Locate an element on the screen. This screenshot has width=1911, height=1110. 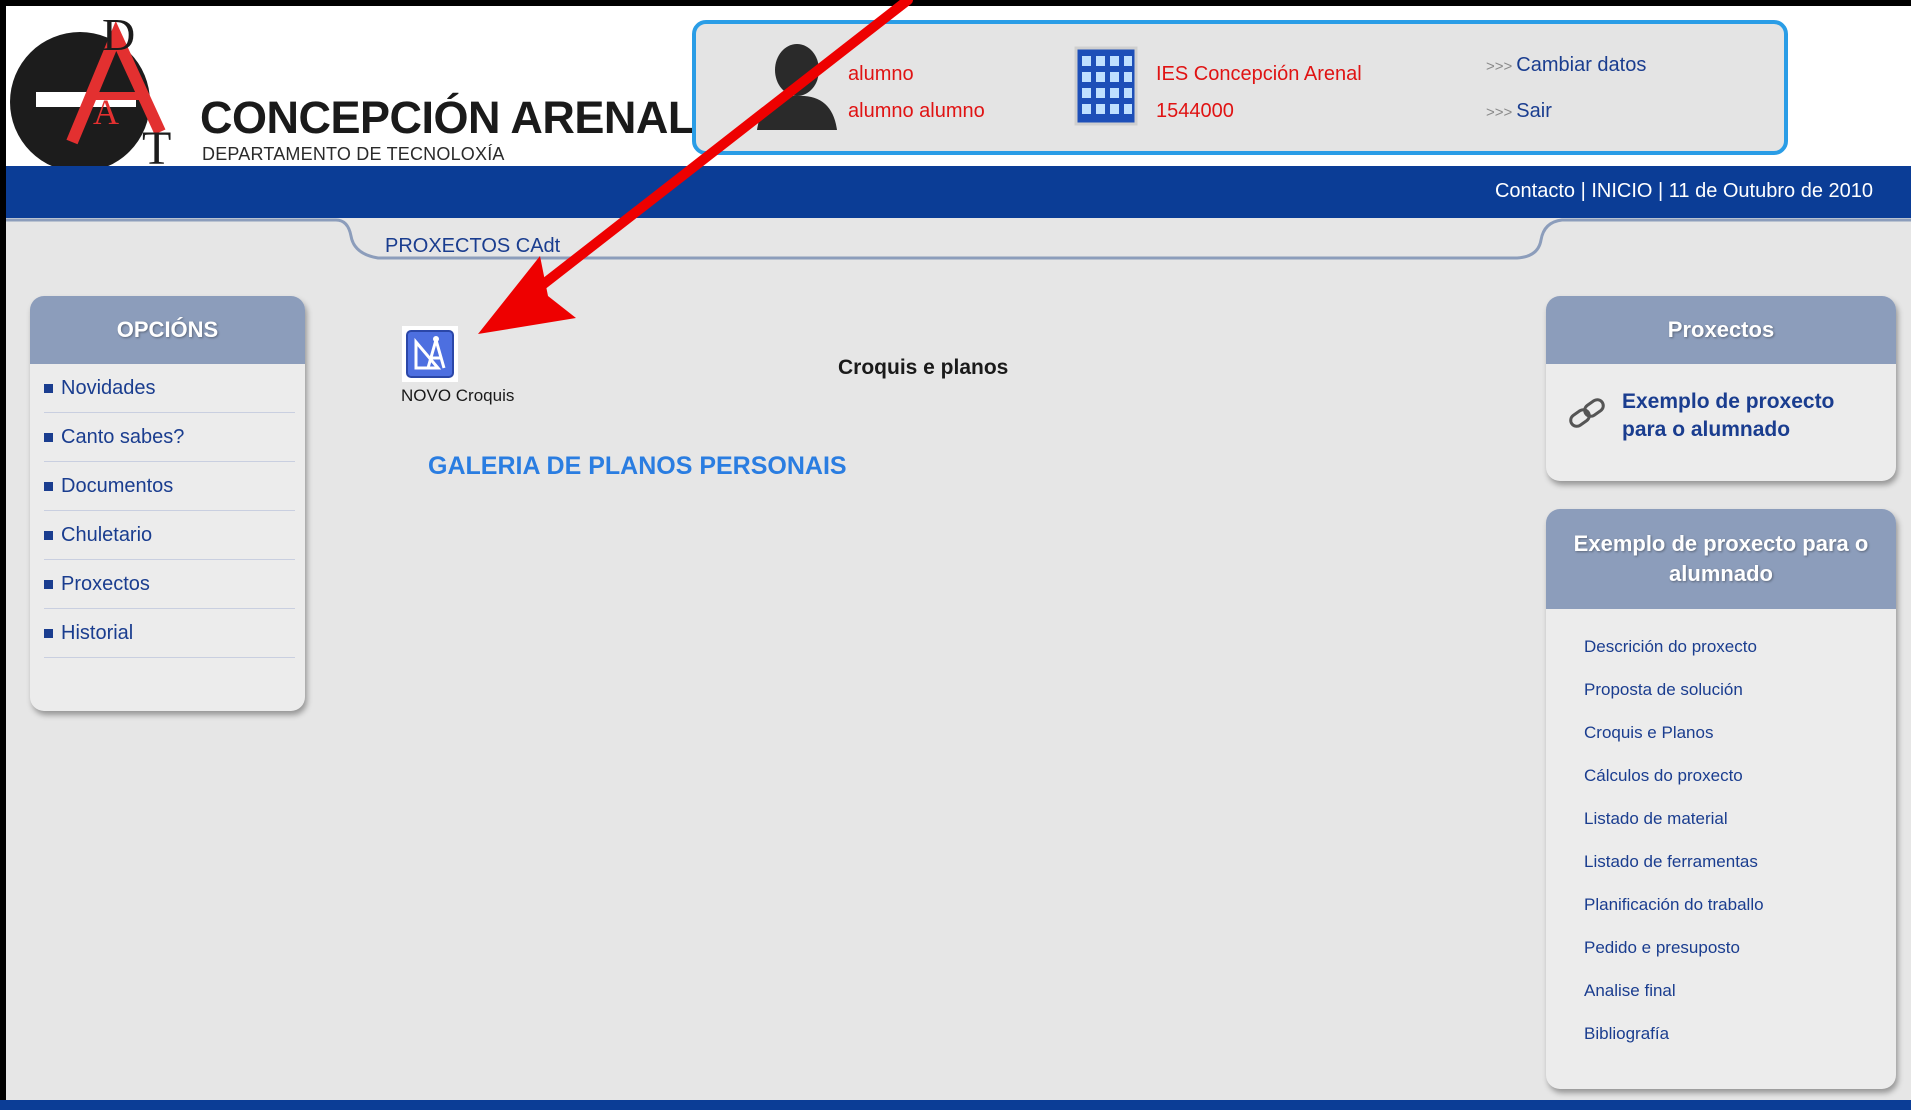
sidebar-item-canto-sabes: Canto sabes? is located at coordinates (169, 437).